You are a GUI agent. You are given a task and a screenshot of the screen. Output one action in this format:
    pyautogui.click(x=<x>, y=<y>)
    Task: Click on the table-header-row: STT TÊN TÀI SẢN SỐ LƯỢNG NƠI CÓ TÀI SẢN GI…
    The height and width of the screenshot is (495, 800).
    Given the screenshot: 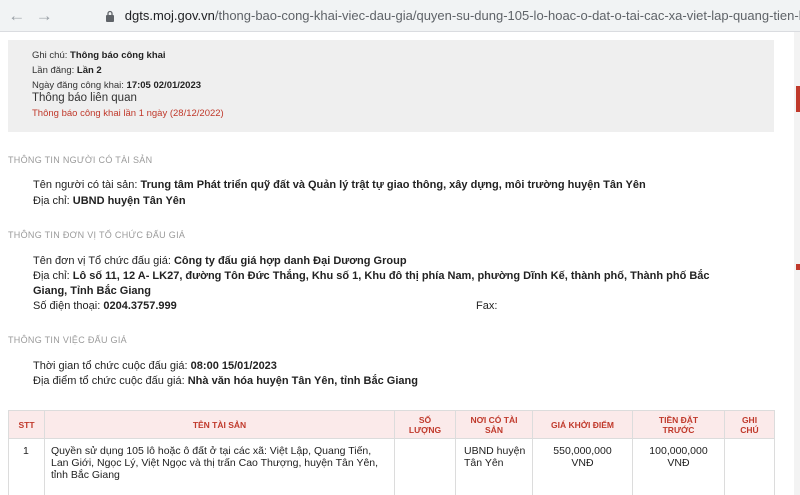 What is the action you would take?
    pyautogui.click(x=391, y=424)
    